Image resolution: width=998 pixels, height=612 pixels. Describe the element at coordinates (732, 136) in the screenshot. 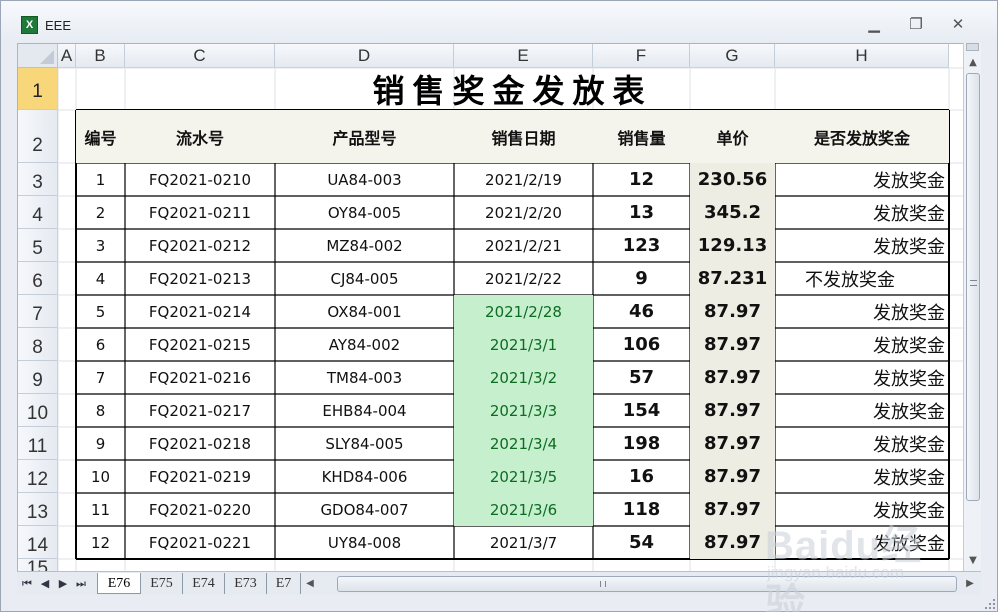

I see `table-header-cell: 单价` at that location.